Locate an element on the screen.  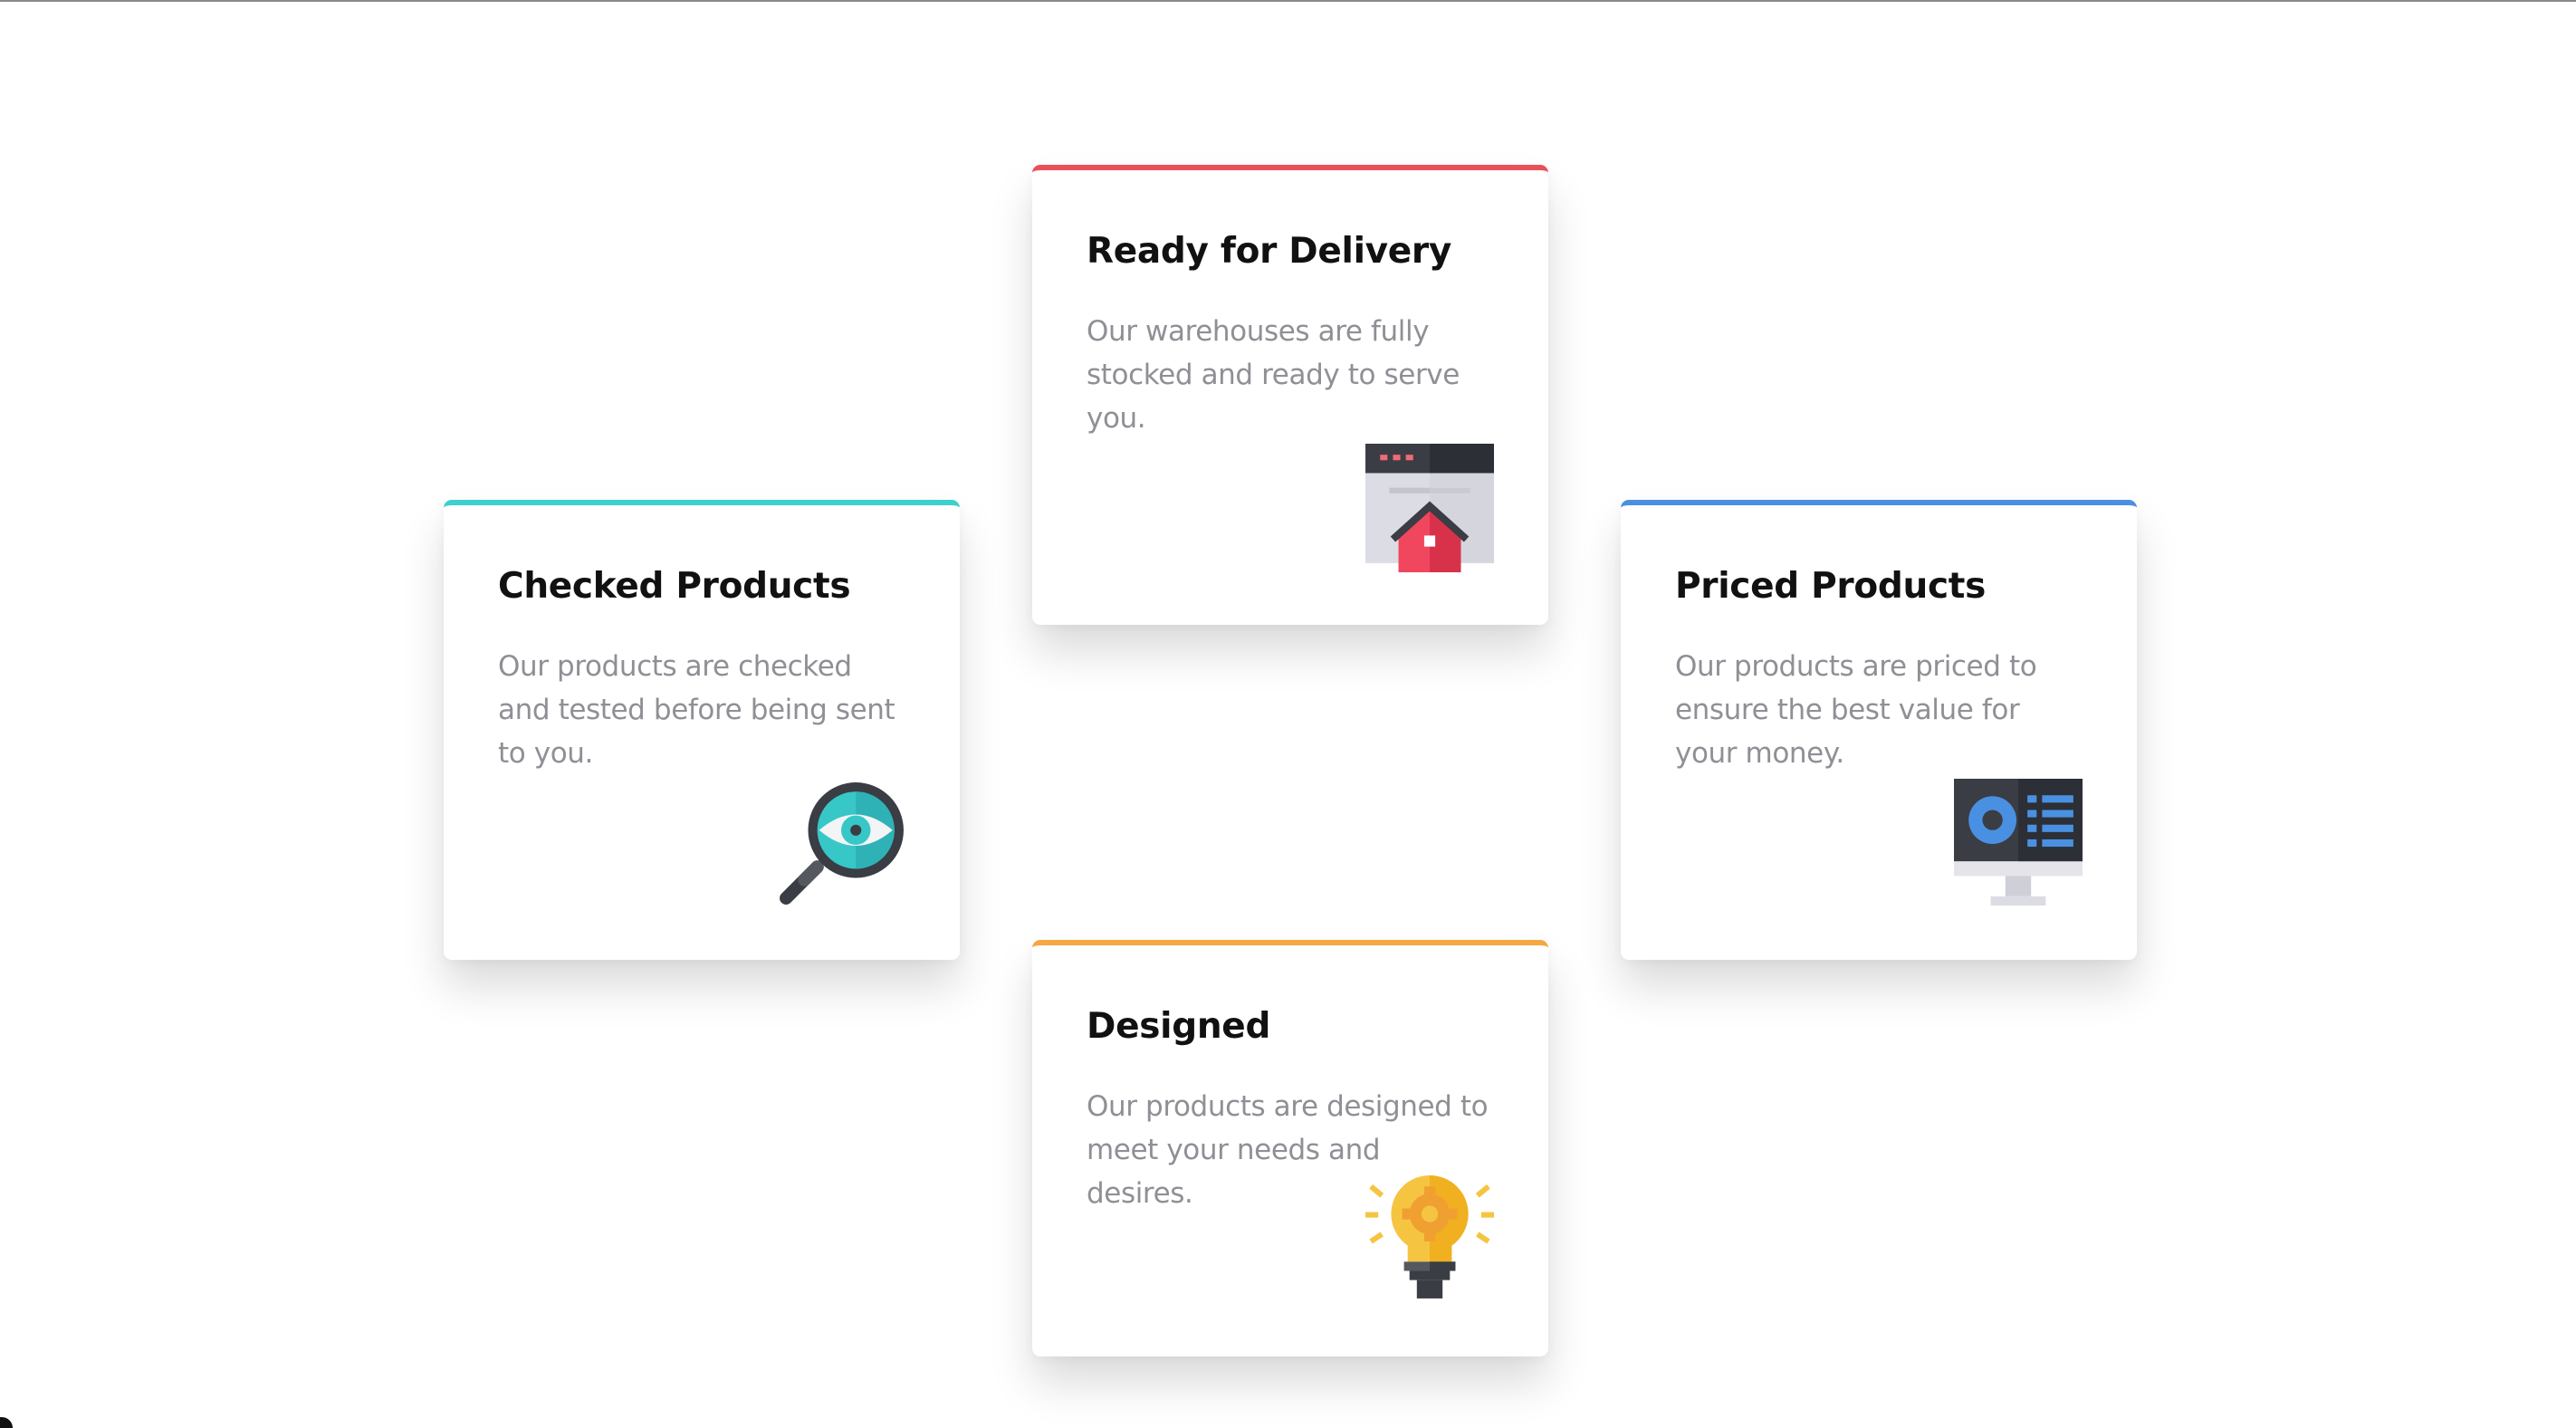
card-title: Checked Products is located at coordinates (674, 586).